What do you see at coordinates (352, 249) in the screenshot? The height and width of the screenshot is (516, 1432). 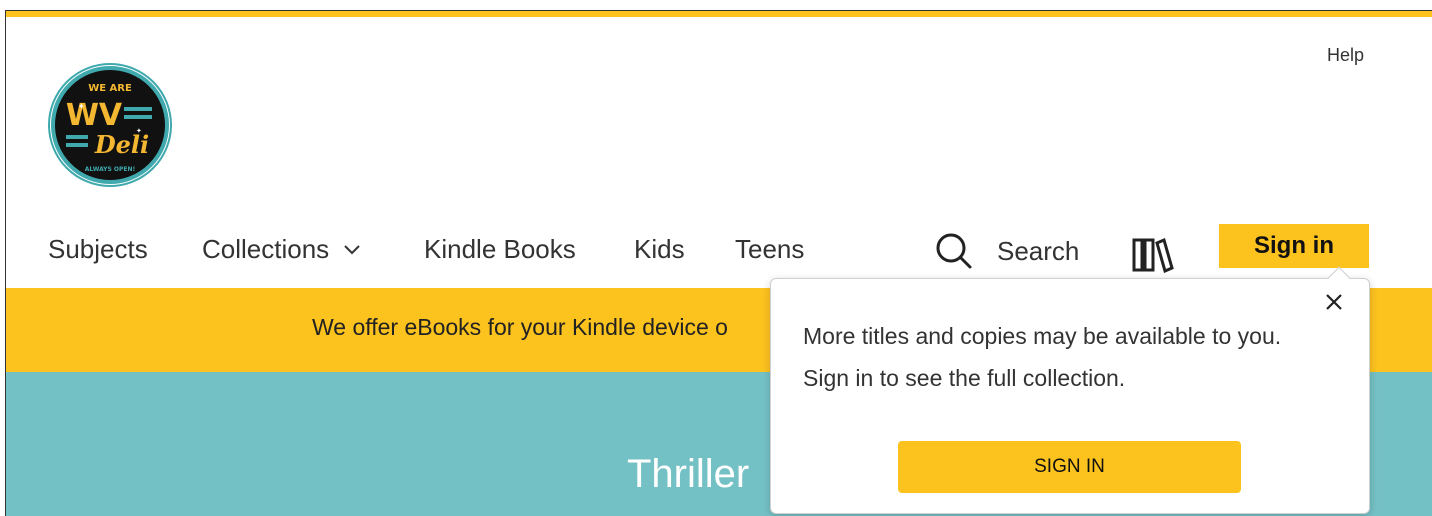 I see `chevron-down-icon` at bounding box center [352, 249].